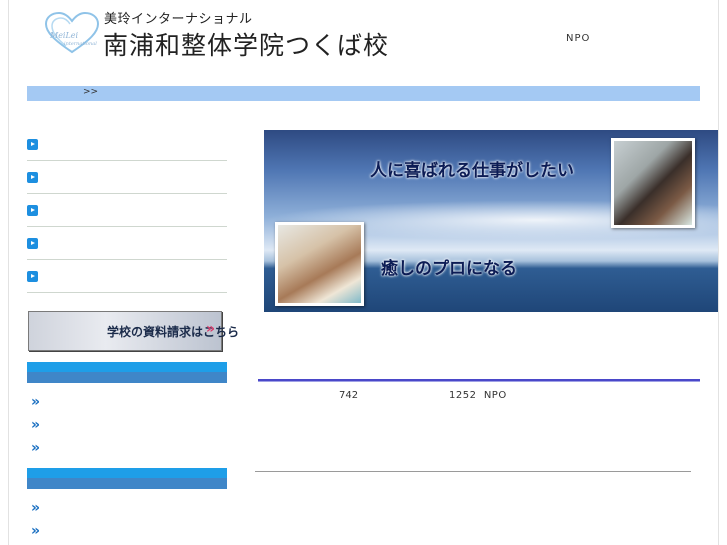 This screenshot has width=727, height=545. Describe the element at coordinates (173, 332) in the screenshot. I see `request-brochure-label: 学校の資料請求はこちら` at that location.